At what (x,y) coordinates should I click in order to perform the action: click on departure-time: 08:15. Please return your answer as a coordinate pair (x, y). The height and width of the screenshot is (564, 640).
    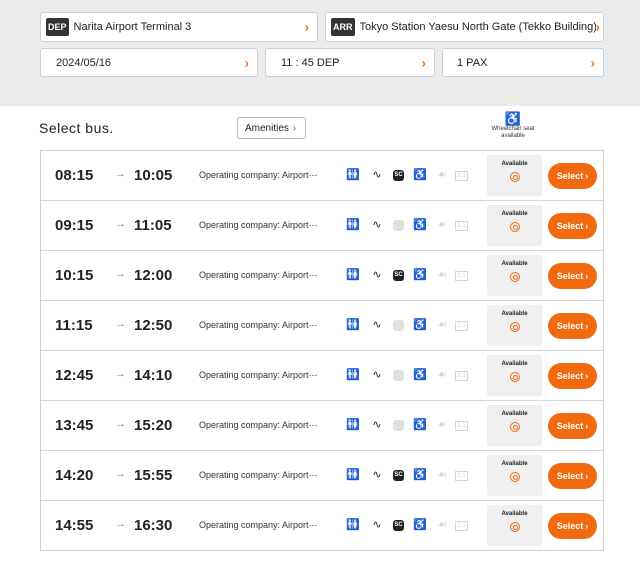
    Looking at the image, I should click on (74, 175).